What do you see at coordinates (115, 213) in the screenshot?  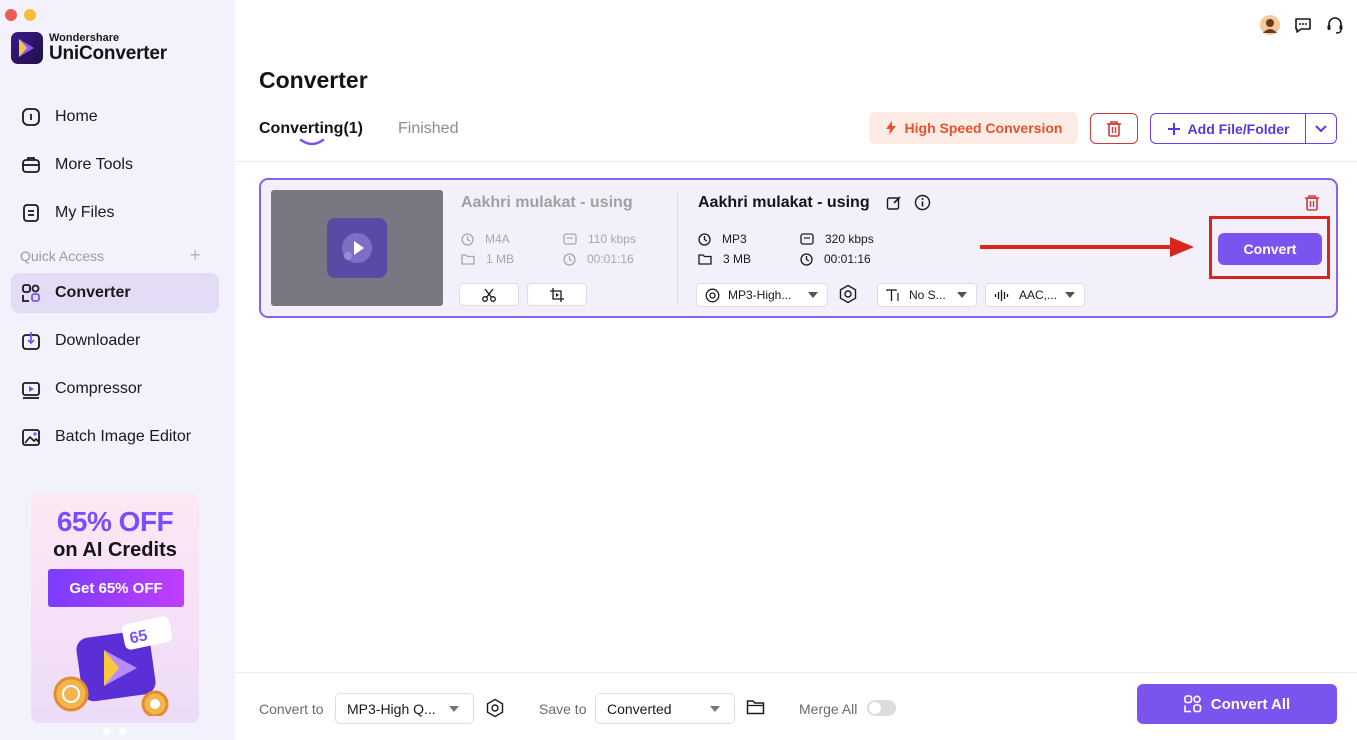 I see `sidebar-item-my-files: My Files` at bounding box center [115, 213].